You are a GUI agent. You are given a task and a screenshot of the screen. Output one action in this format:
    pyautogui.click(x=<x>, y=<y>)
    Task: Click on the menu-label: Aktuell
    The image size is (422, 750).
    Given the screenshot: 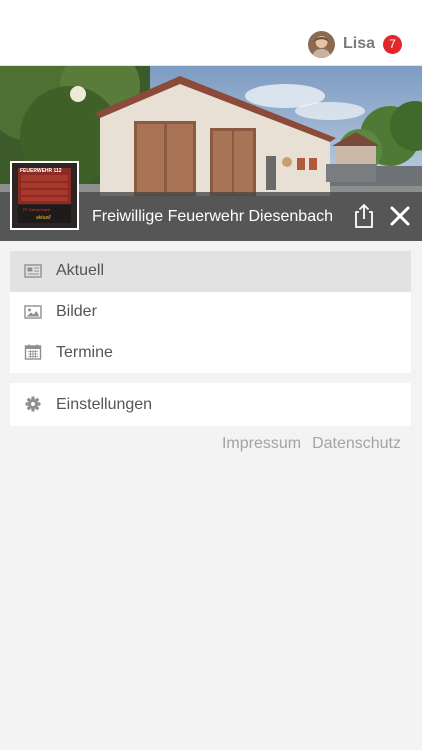 What is the action you would take?
    pyautogui.click(x=80, y=271)
    